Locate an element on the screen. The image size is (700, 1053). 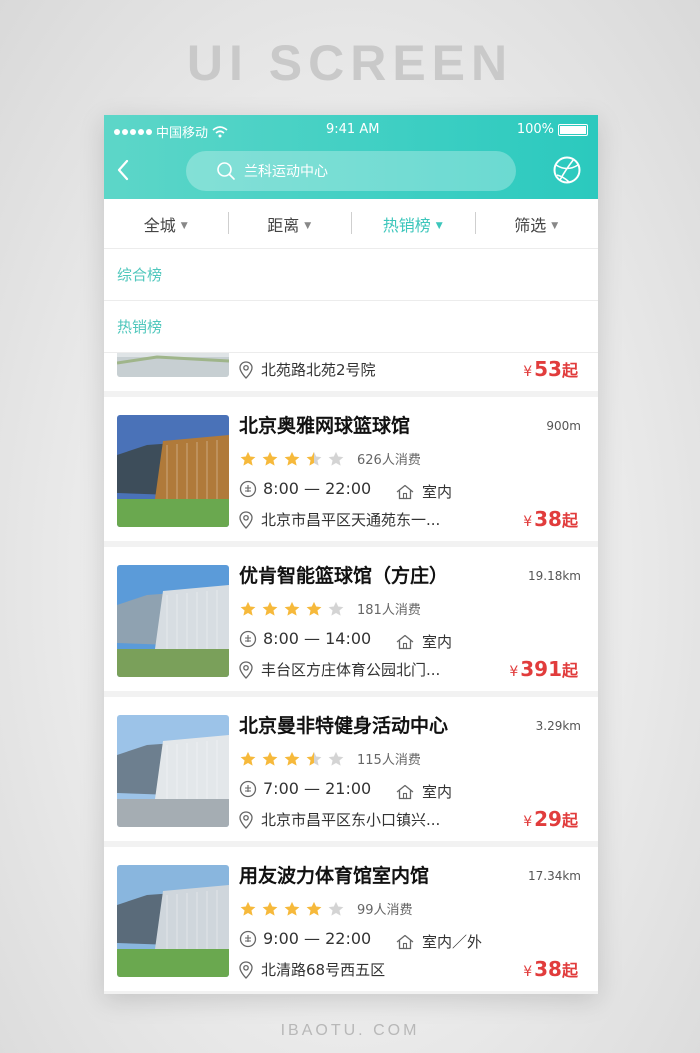
wifi-icon is located at coordinates (220, 131).